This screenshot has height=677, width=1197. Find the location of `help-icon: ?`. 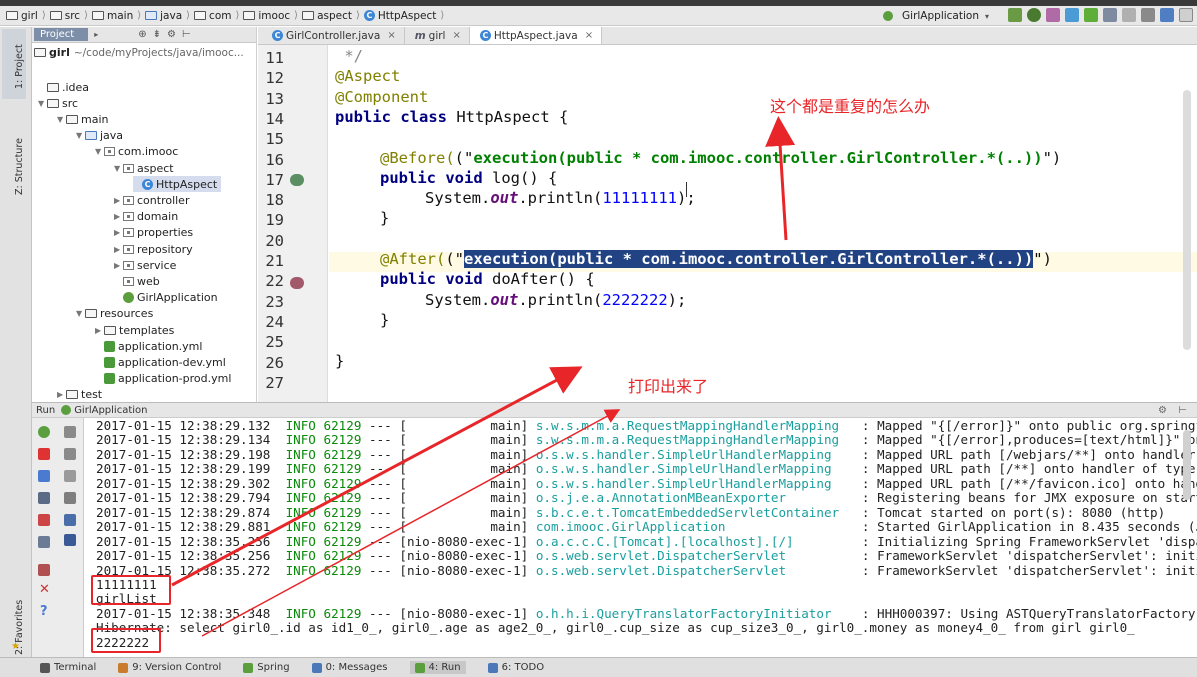

help-icon: ? is located at coordinates (44, 611).